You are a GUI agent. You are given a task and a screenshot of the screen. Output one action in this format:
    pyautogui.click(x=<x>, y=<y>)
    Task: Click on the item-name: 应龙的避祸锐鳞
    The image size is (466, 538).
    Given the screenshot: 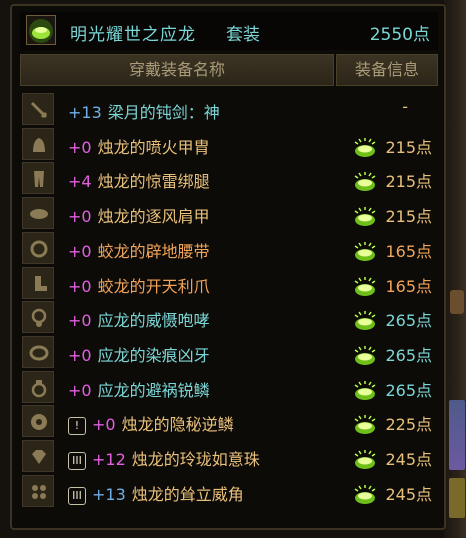 What is the action you would take?
    pyautogui.click(x=153, y=390)
    